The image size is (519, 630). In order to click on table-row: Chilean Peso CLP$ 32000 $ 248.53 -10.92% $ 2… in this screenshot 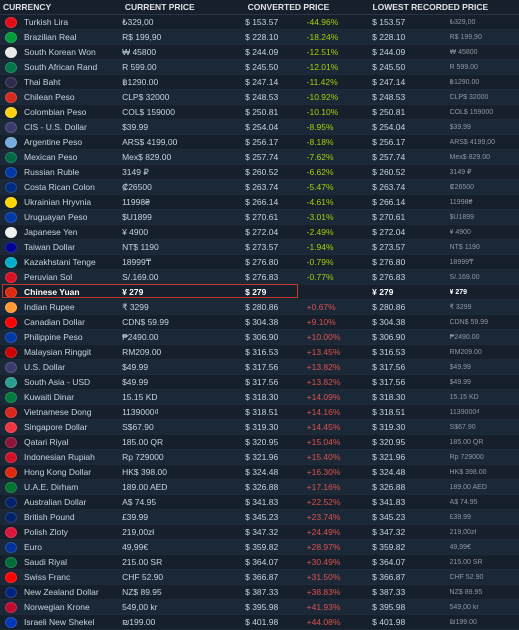, I will do `click(259, 97)`.